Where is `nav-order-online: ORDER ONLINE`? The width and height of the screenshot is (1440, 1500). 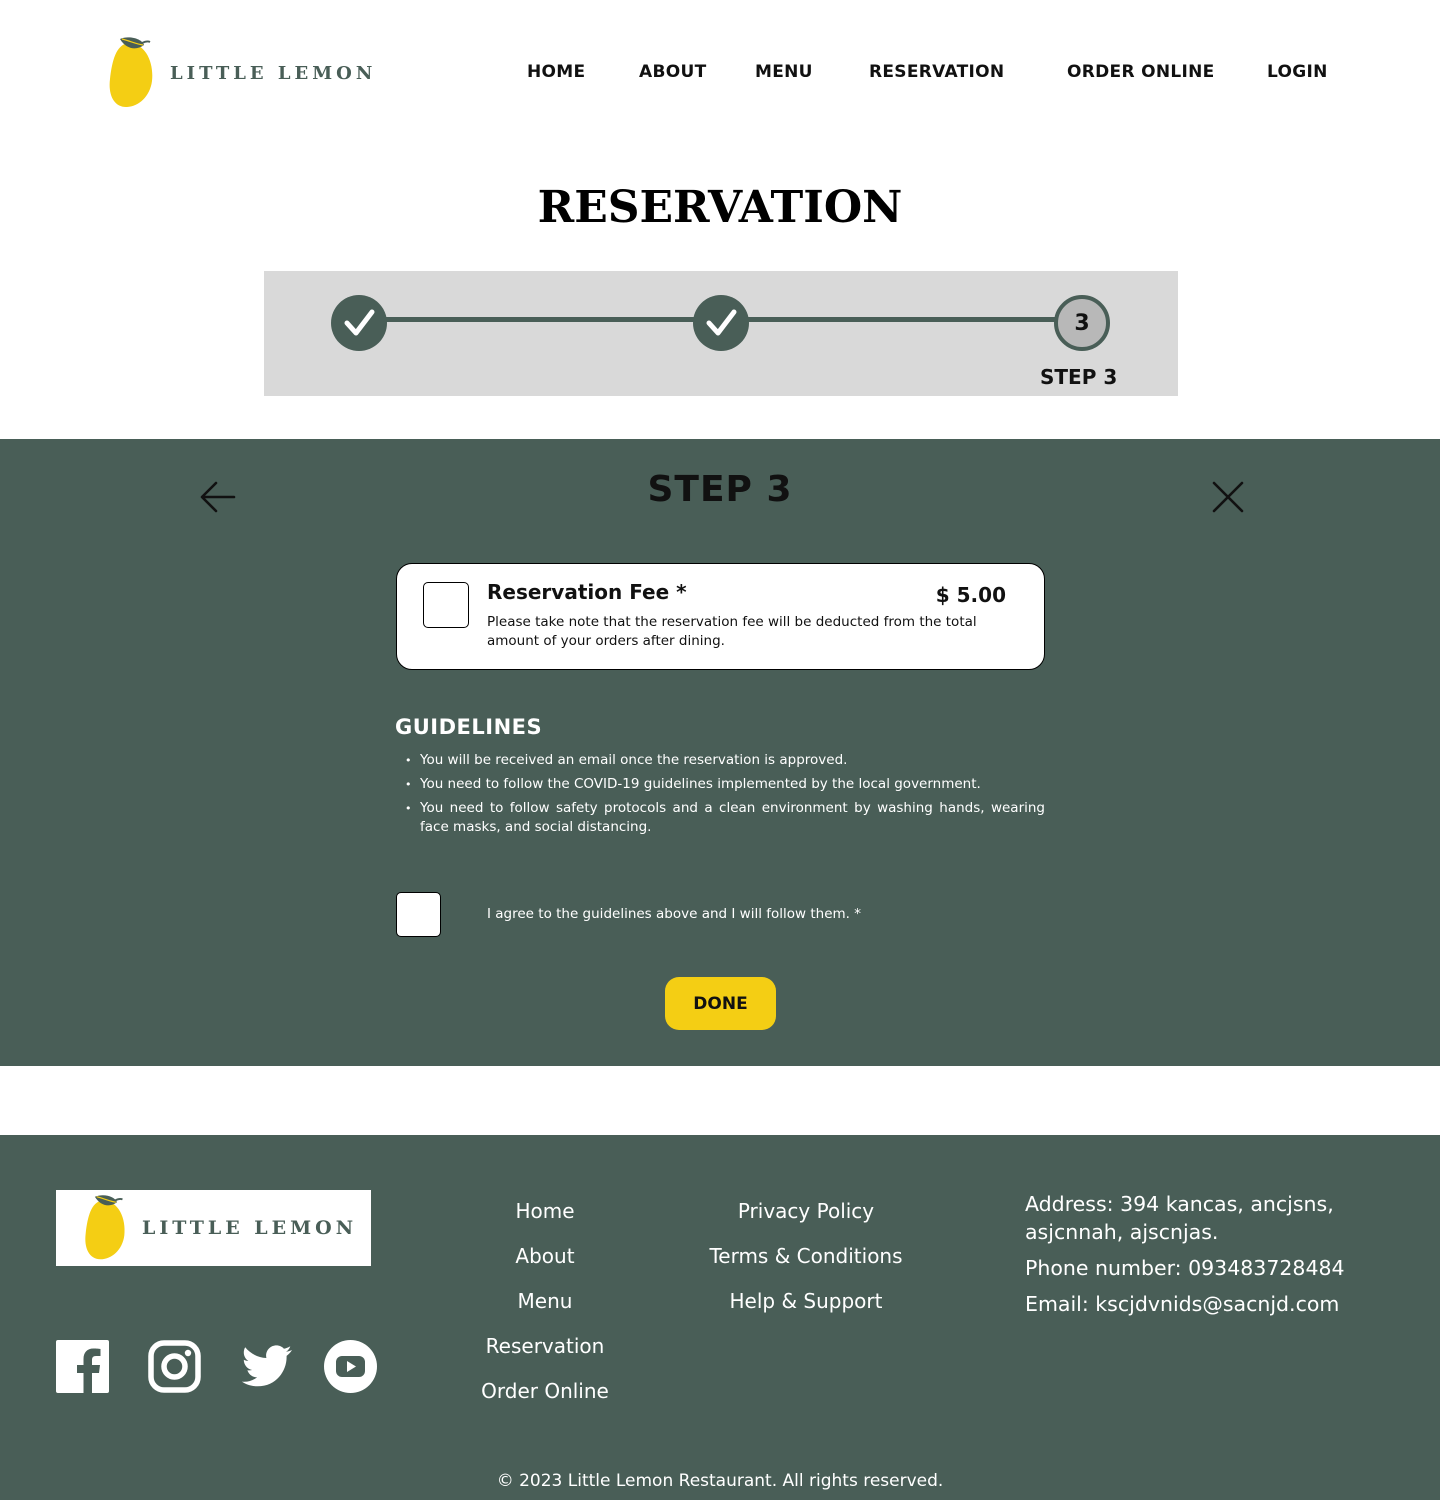 nav-order-online: ORDER ONLINE is located at coordinates (1141, 72).